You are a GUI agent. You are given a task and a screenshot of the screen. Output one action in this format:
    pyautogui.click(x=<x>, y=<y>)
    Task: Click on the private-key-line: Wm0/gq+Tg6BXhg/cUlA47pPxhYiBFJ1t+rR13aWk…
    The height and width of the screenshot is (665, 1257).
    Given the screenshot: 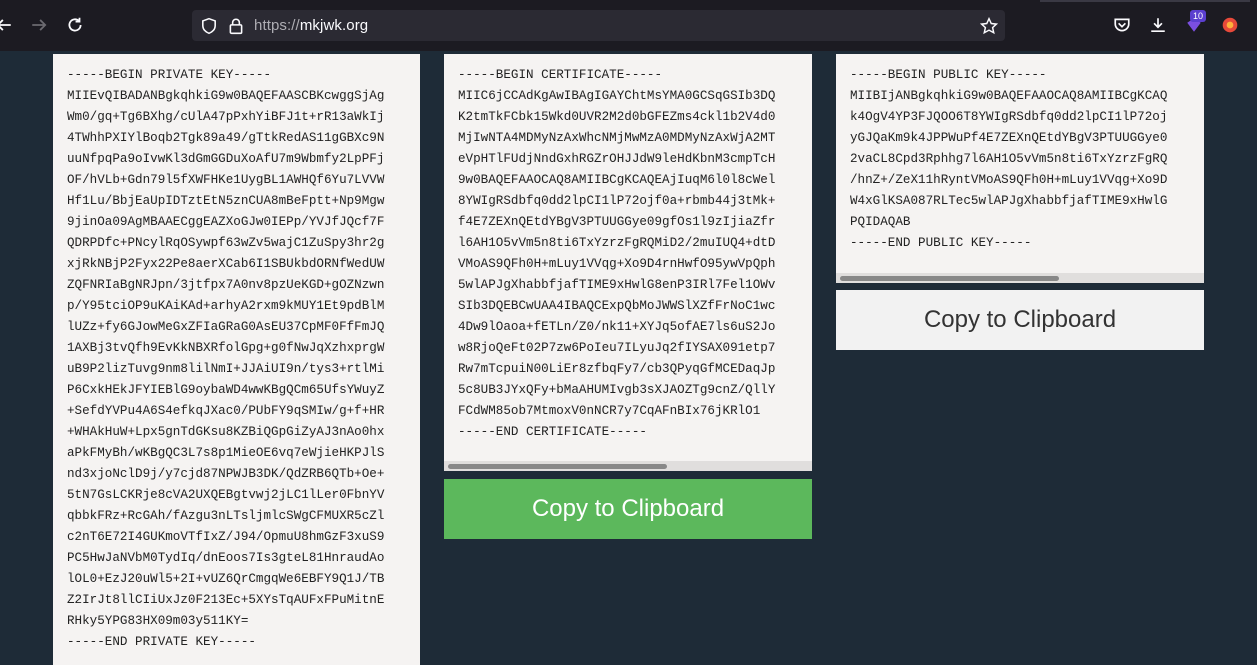 What is the action you would take?
    pyautogui.click(x=226, y=117)
    